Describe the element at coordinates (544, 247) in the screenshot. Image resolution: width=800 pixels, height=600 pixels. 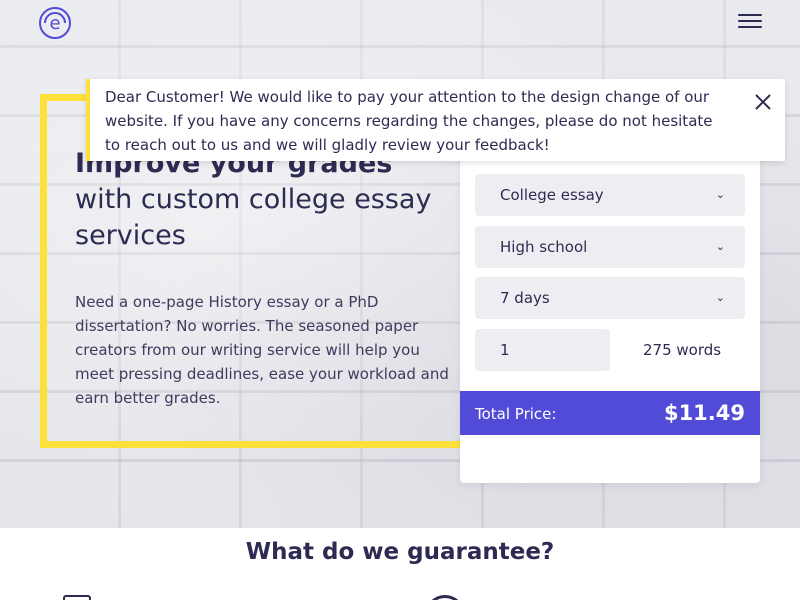
I see `academic-level-value: High school` at that location.